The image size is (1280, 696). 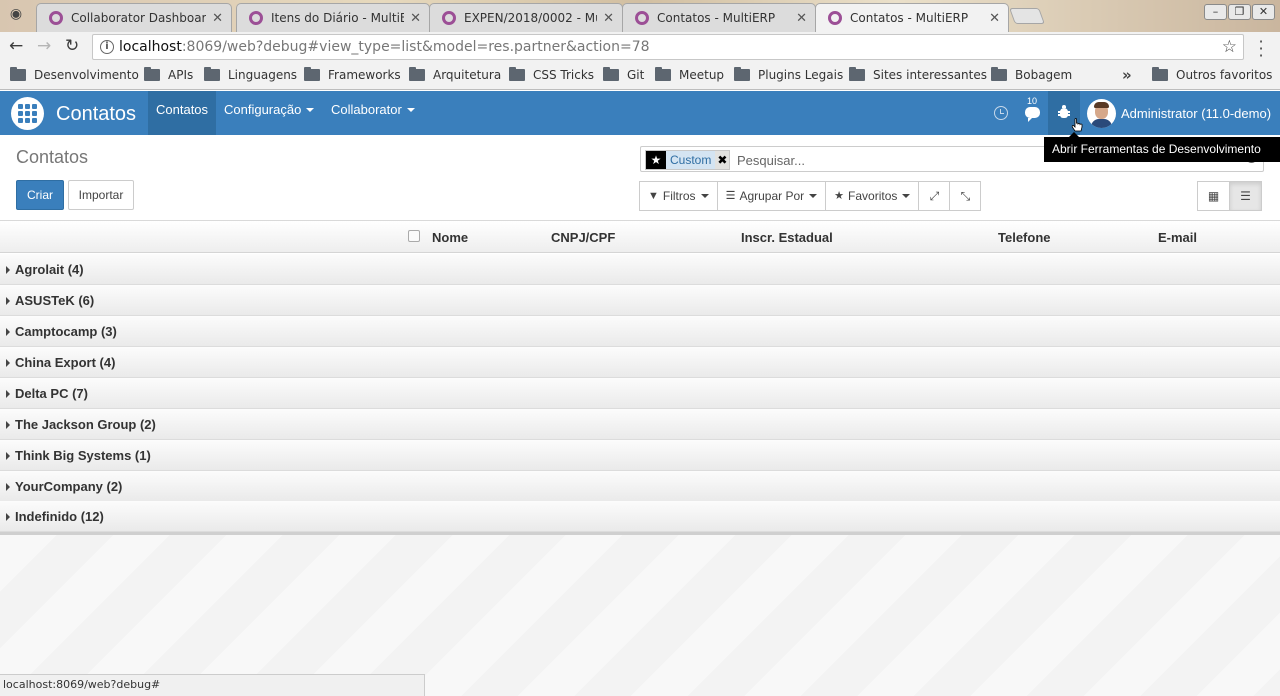 I want to click on menu-contatos: Contatos, so click(x=182, y=113).